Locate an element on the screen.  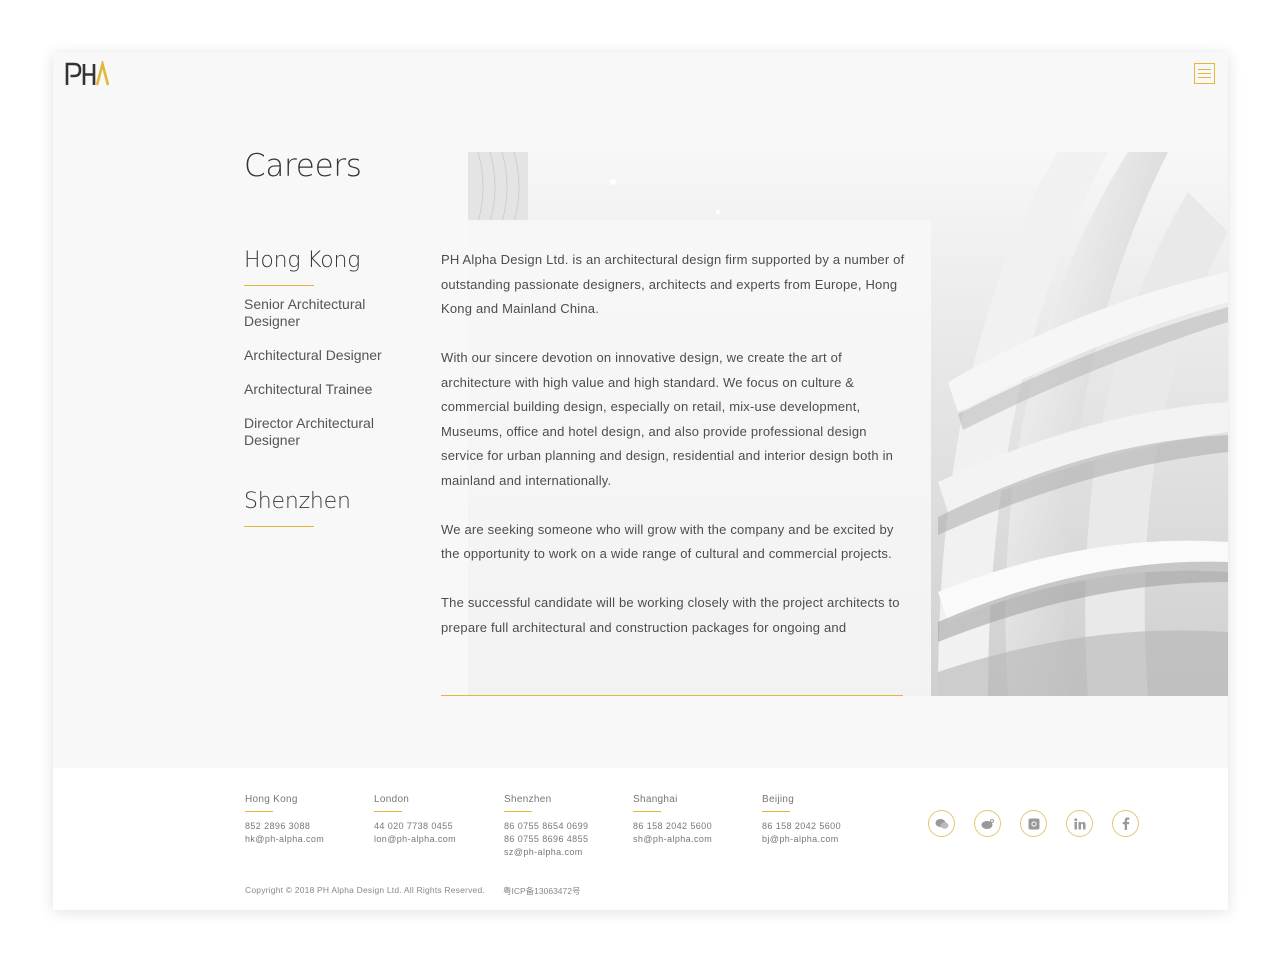
facebook-icon is located at coordinates (1125, 823).